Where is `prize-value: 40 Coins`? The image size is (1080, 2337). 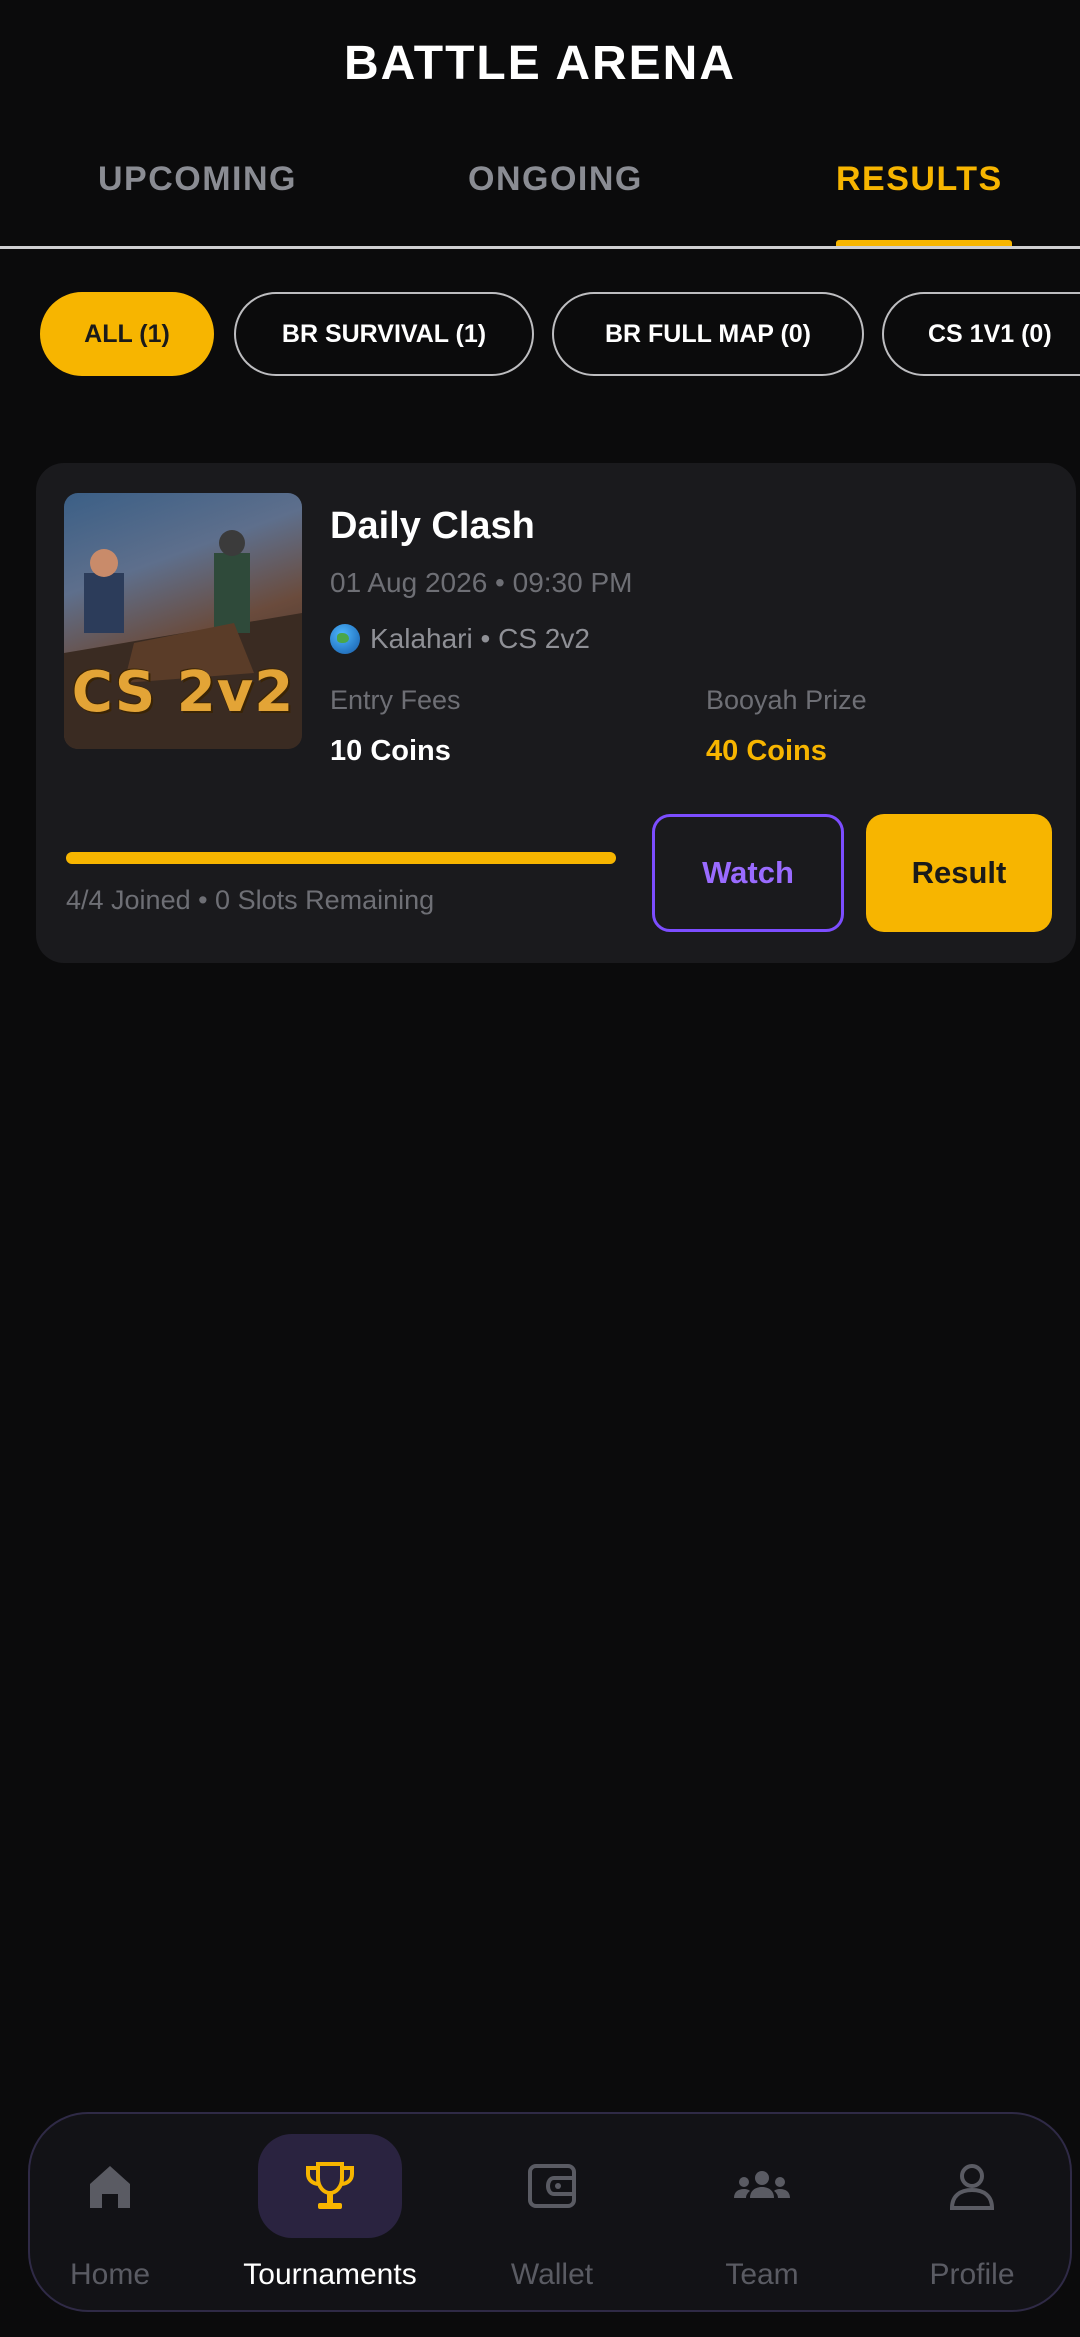
prize-value: 40 Coins is located at coordinates (766, 751).